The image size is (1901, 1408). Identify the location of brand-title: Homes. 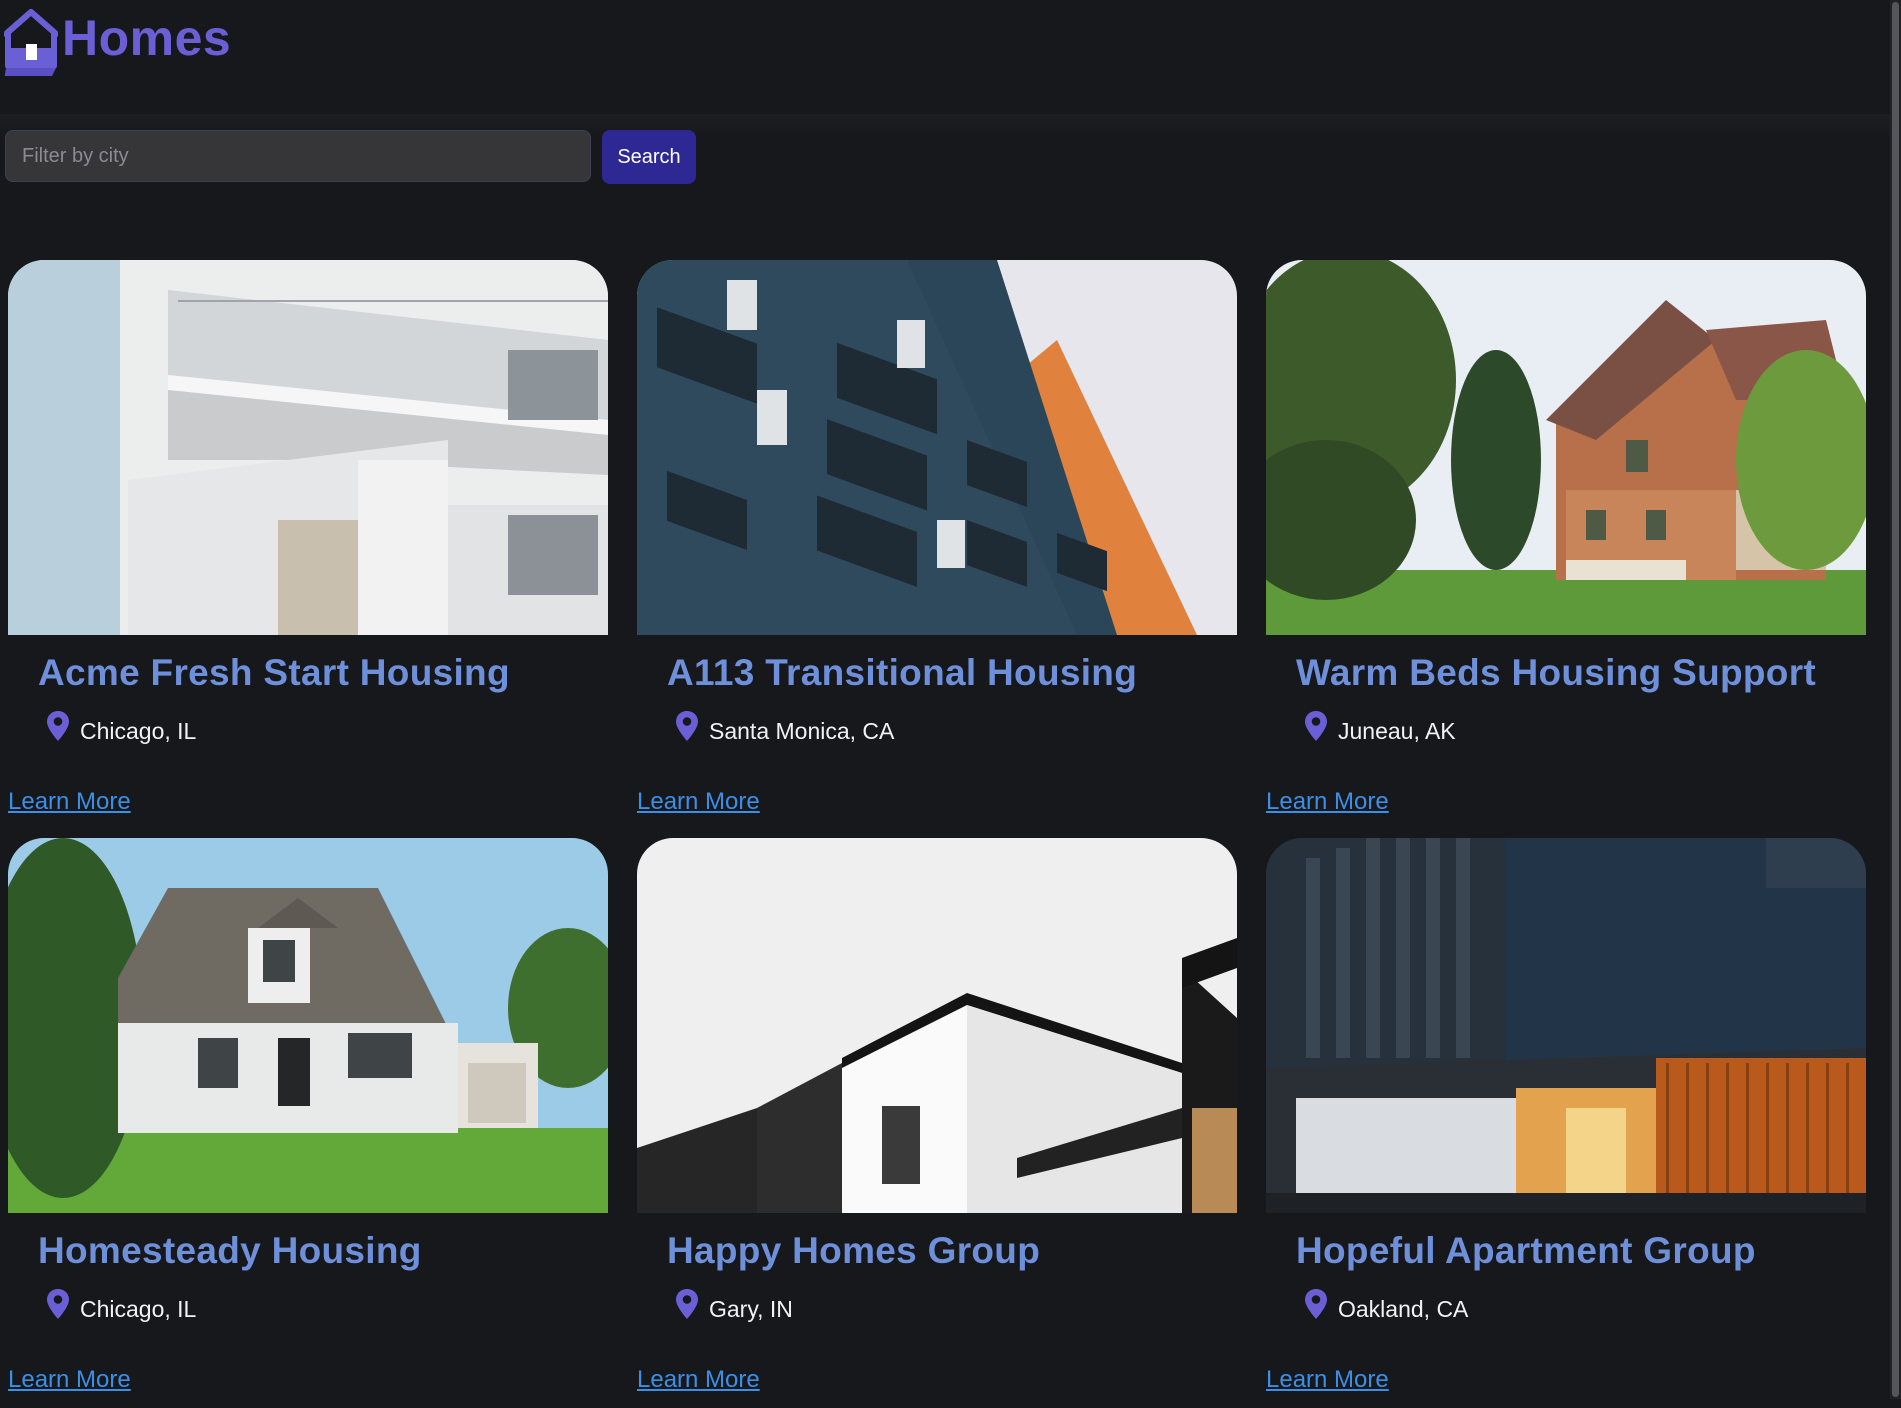
(147, 38).